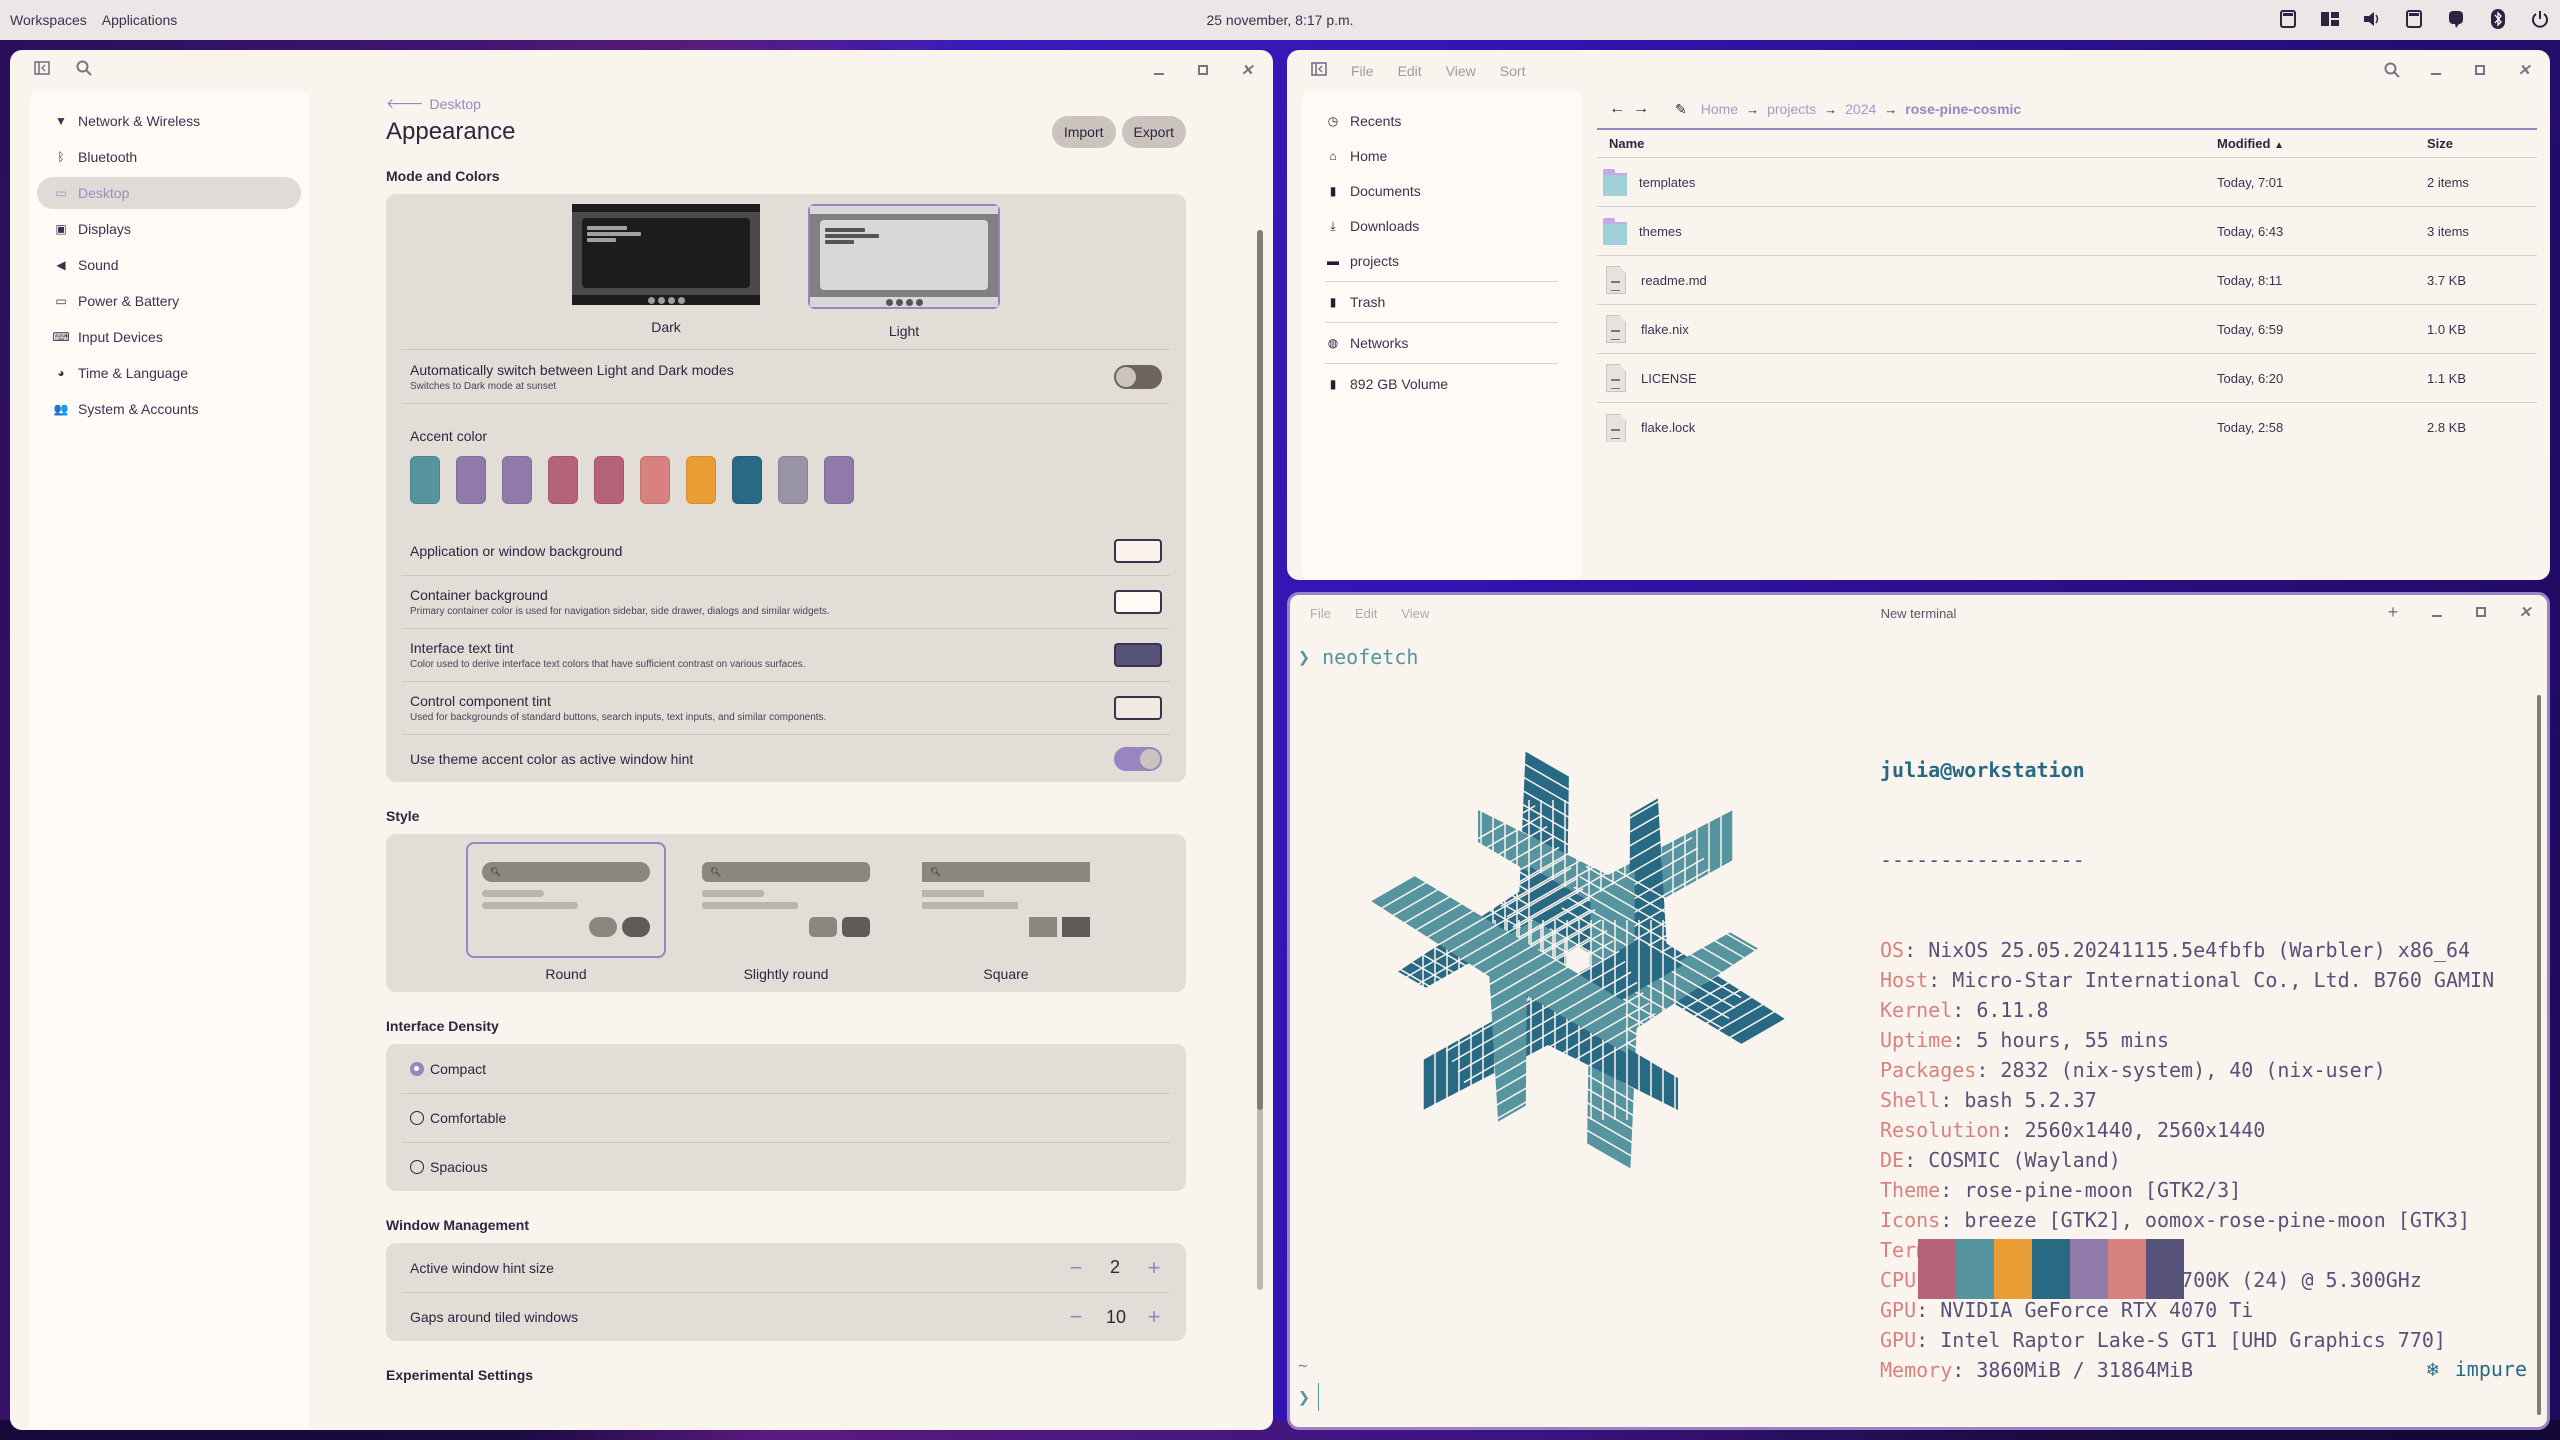  What do you see at coordinates (1309, 1397) in the screenshot?
I see `command-input: ❯` at bounding box center [1309, 1397].